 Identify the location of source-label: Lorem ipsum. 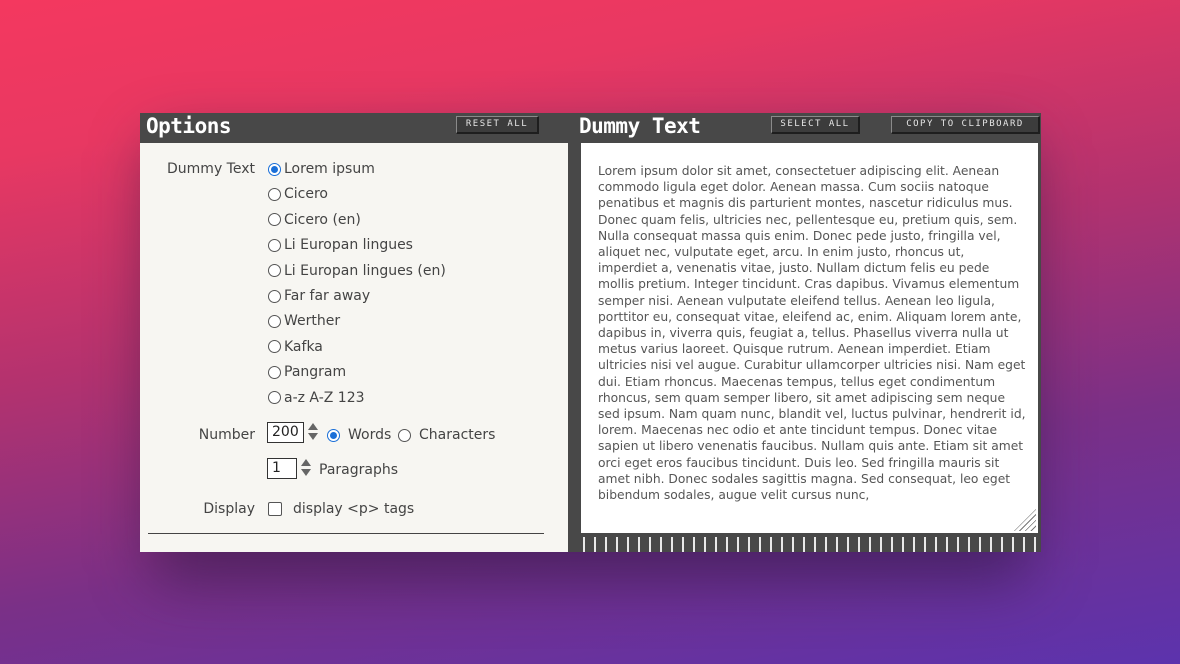
(329, 169).